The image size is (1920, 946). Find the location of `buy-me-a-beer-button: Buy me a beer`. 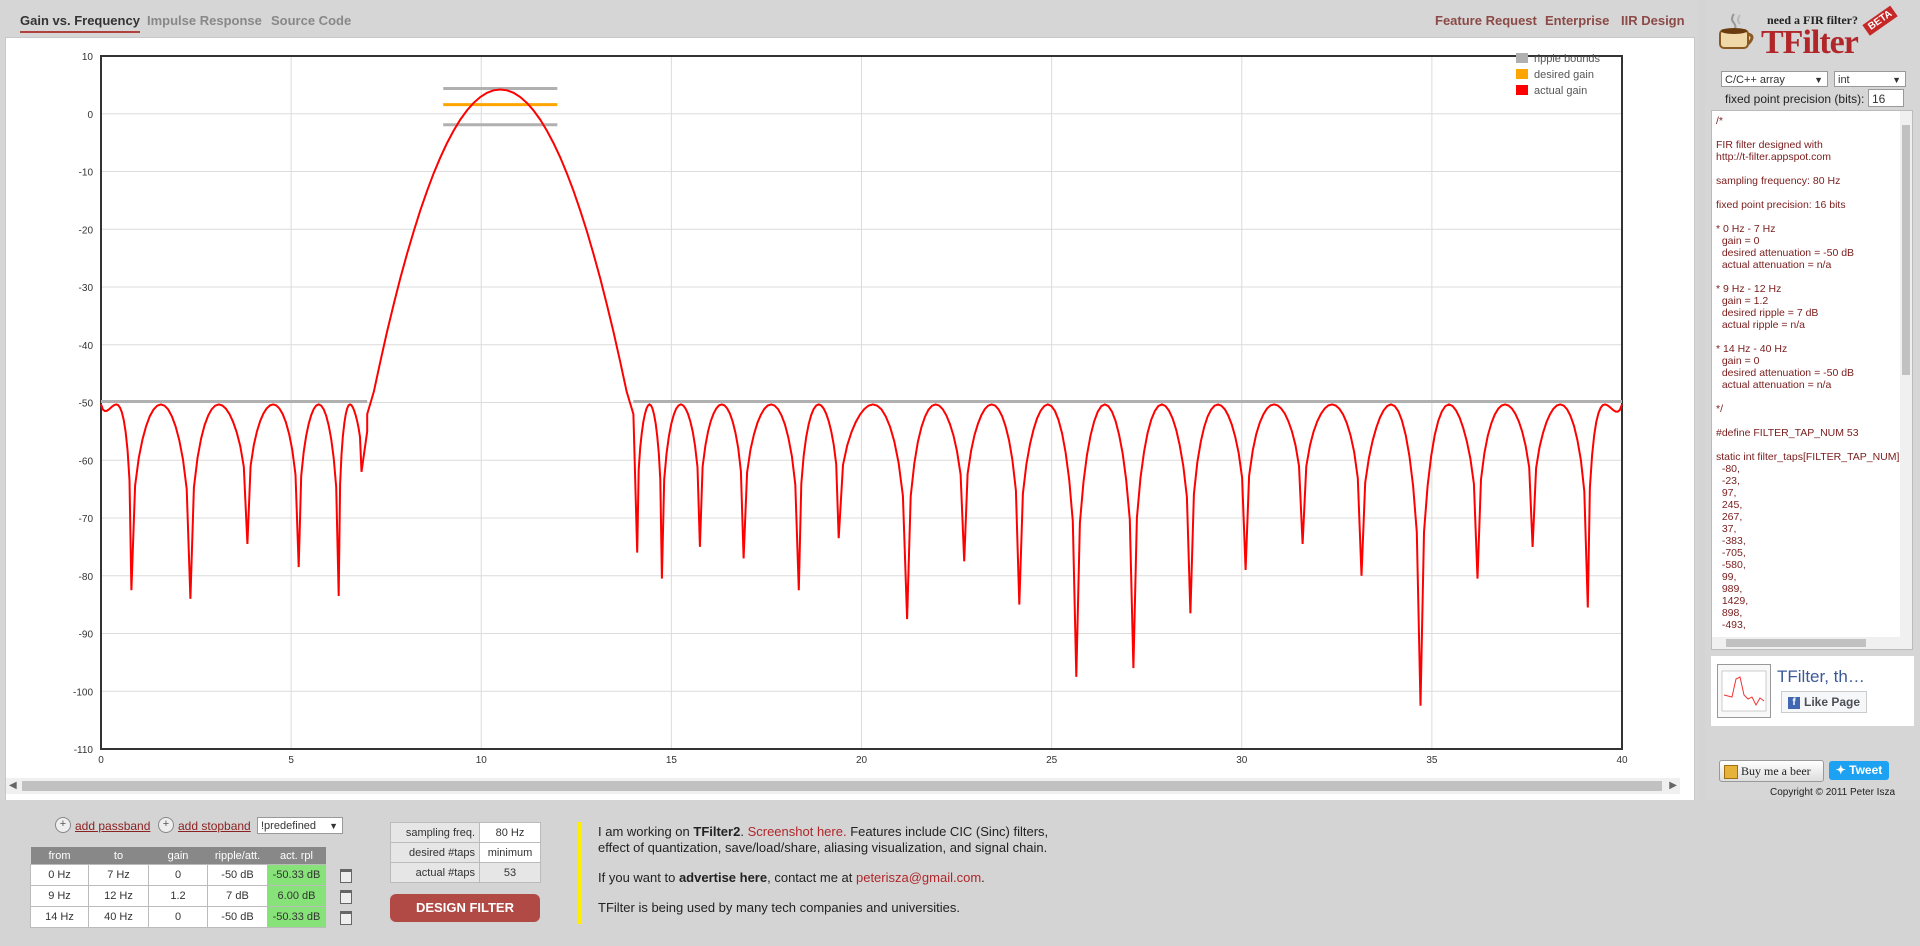

buy-me-a-beer-button: Buy me a beer is located at coordinates (1771, 771).